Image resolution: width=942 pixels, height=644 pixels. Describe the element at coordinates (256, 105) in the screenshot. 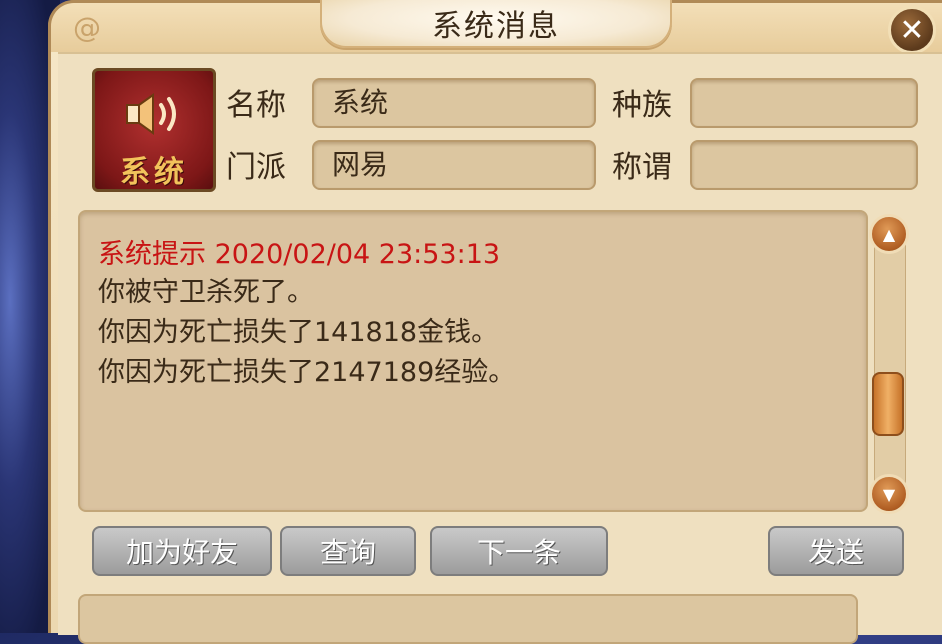

I see `name-label: 名称` at that location.